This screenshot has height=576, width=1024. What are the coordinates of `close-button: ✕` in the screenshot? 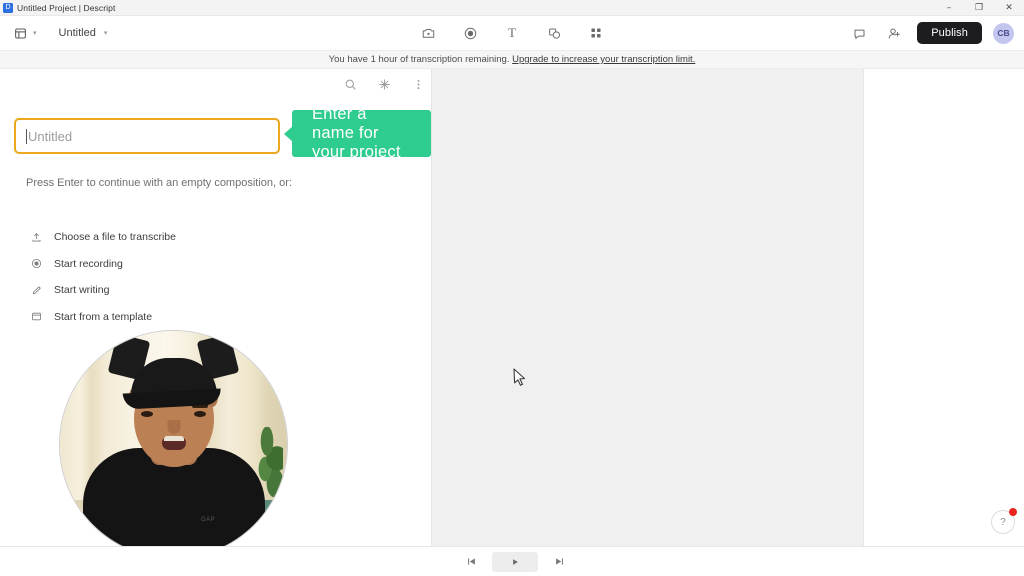 It's located at (1009, 8).